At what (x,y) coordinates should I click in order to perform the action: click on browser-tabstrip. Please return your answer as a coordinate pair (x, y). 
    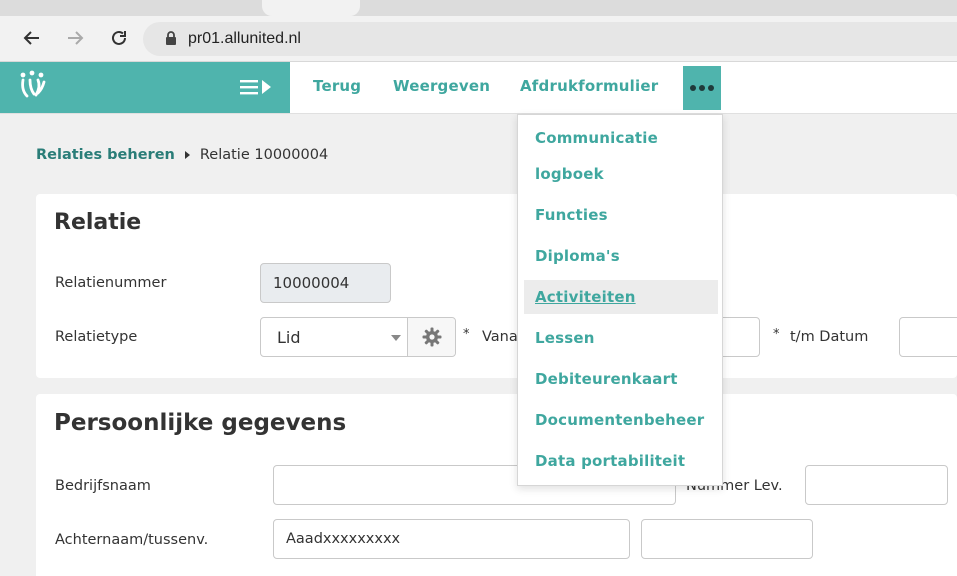
    Looking at the image, I should click on (478, 8).